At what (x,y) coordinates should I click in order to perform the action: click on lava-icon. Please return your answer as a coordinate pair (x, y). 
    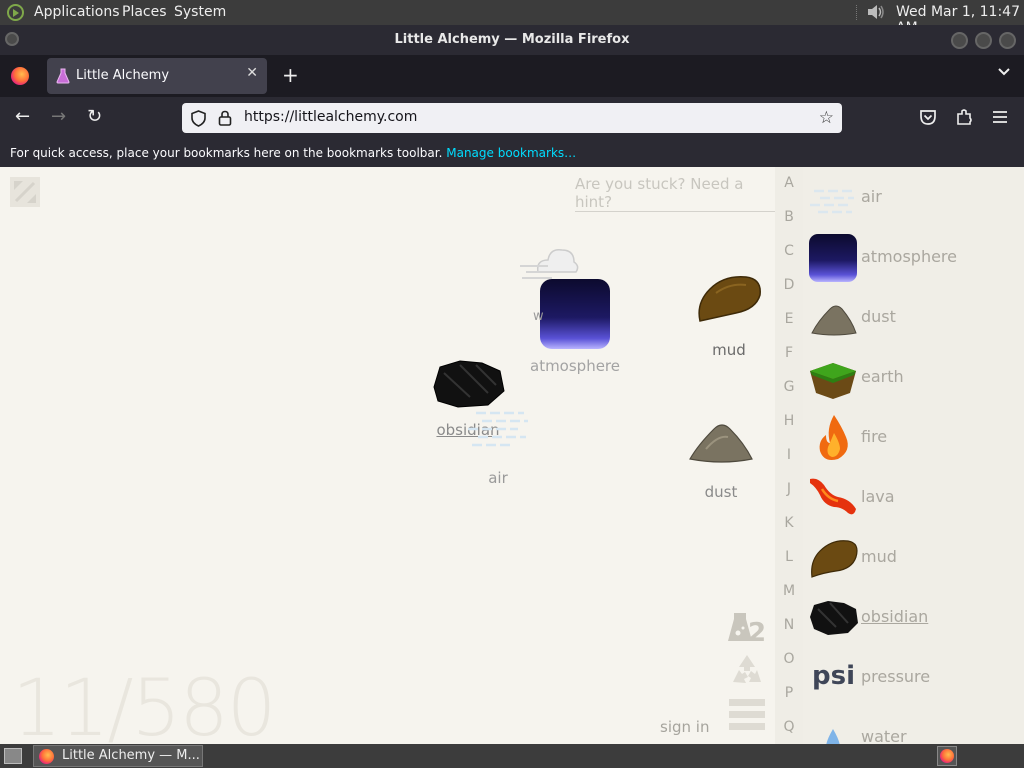
    Looking at the image, I should click on (833, 496).